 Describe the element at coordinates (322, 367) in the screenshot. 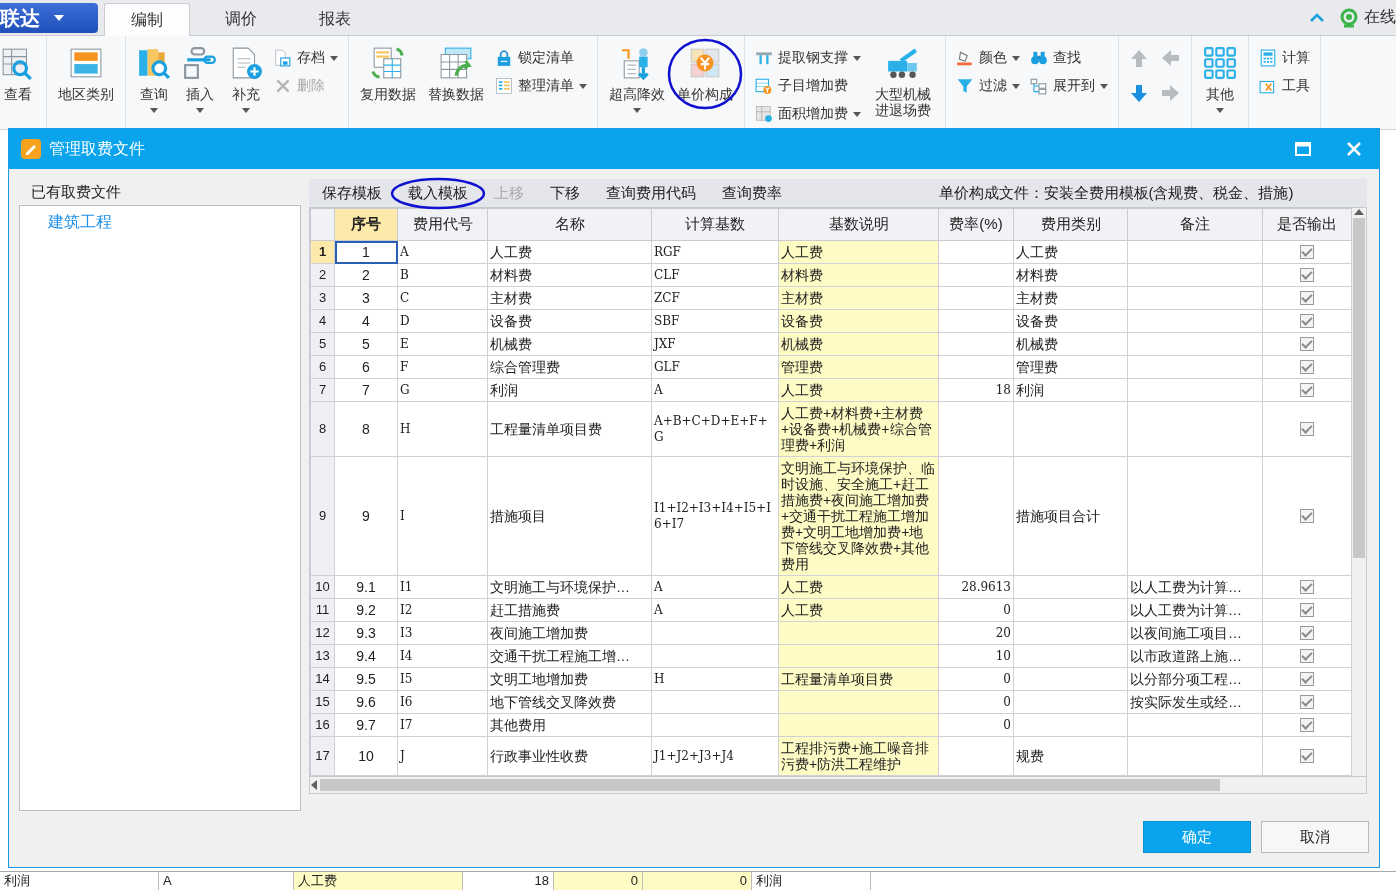

I see `row-number: 6` at that location.